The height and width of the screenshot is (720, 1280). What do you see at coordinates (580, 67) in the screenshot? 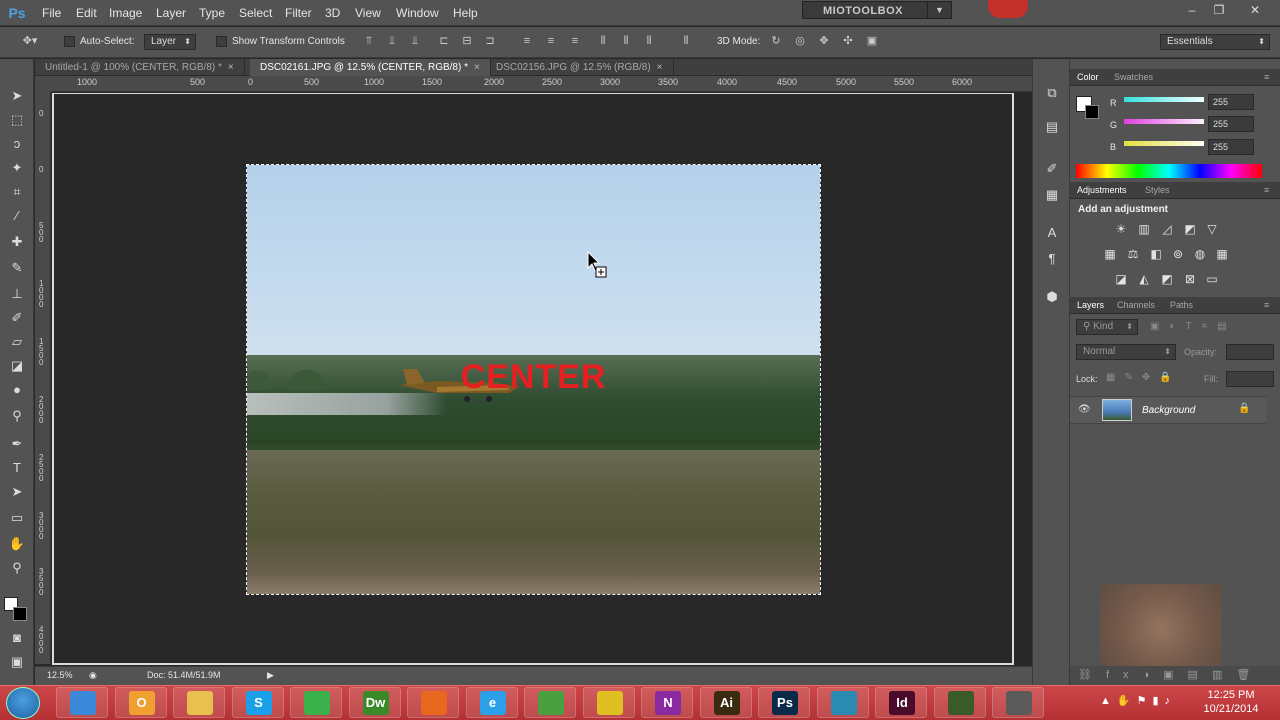
I see `tab-dsc02156: DSC02156.JPG @ 12.5% (RGB/8) ×` at bounding box center [580, 67].